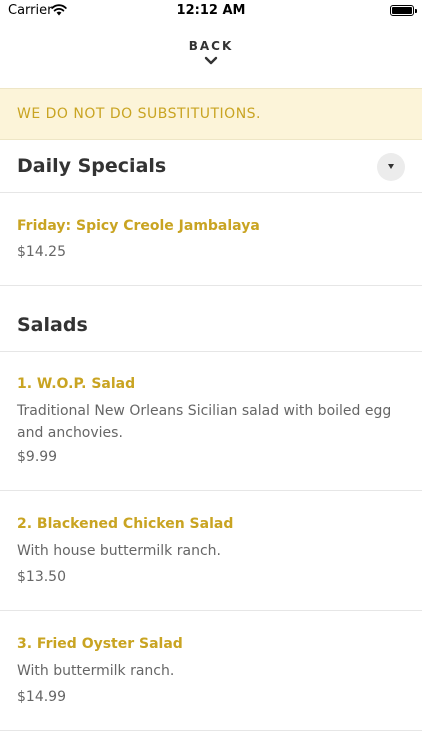  I want to click on back-button: BACK, so click(211, 58).